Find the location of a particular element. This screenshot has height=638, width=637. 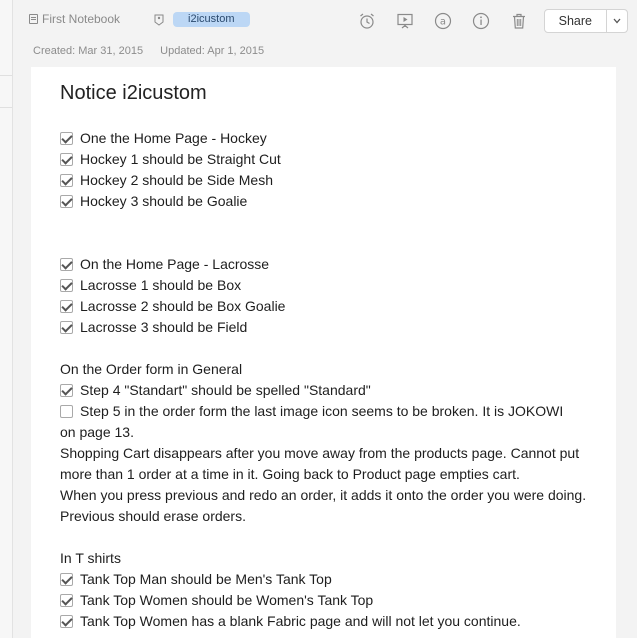

section-heading: In T shirts is located at coordinates (90, 558).